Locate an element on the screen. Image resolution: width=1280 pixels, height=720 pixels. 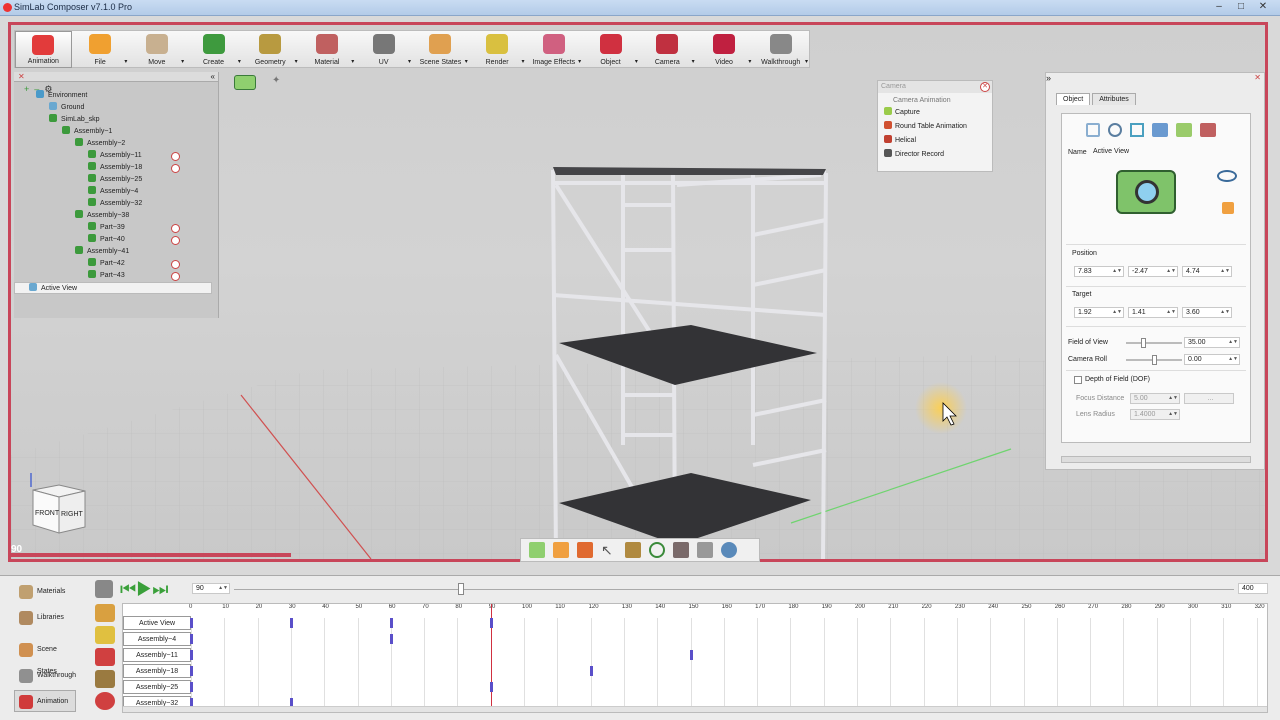
minimize-button: – is located at coordinates (1219, 7).